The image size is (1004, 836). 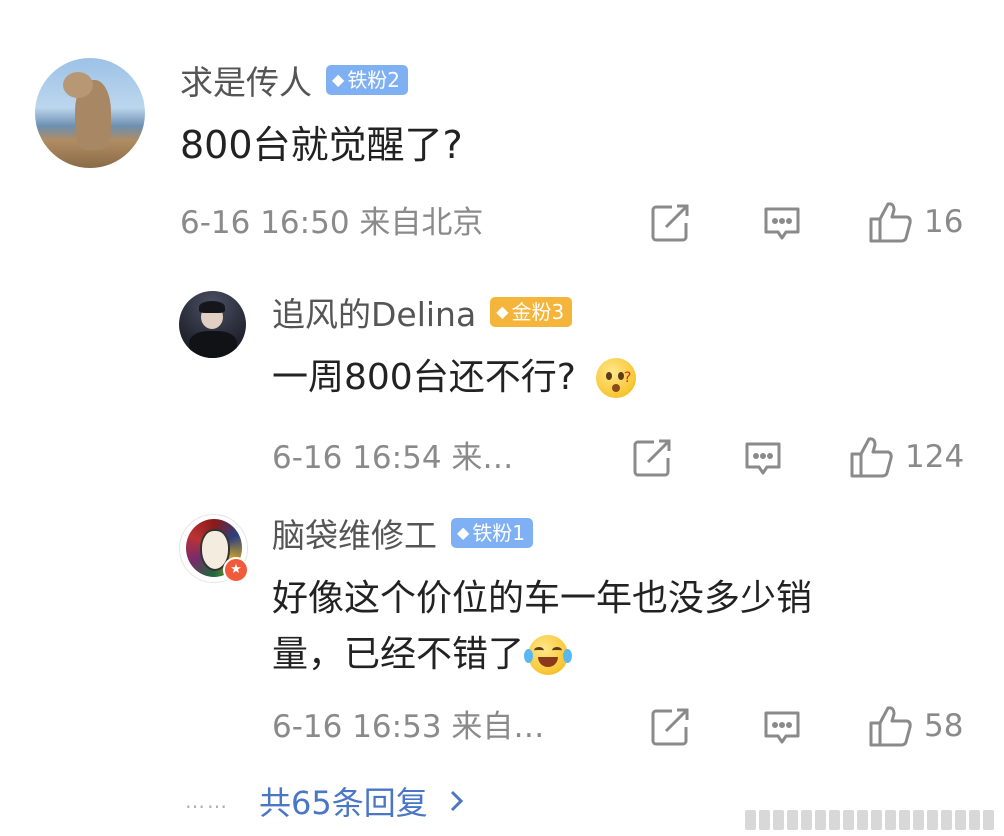 What do you see at coordinates (236, 570) in the screenshot?
I see `verified-badge-icon: ★` at bounding box center [236, 570].